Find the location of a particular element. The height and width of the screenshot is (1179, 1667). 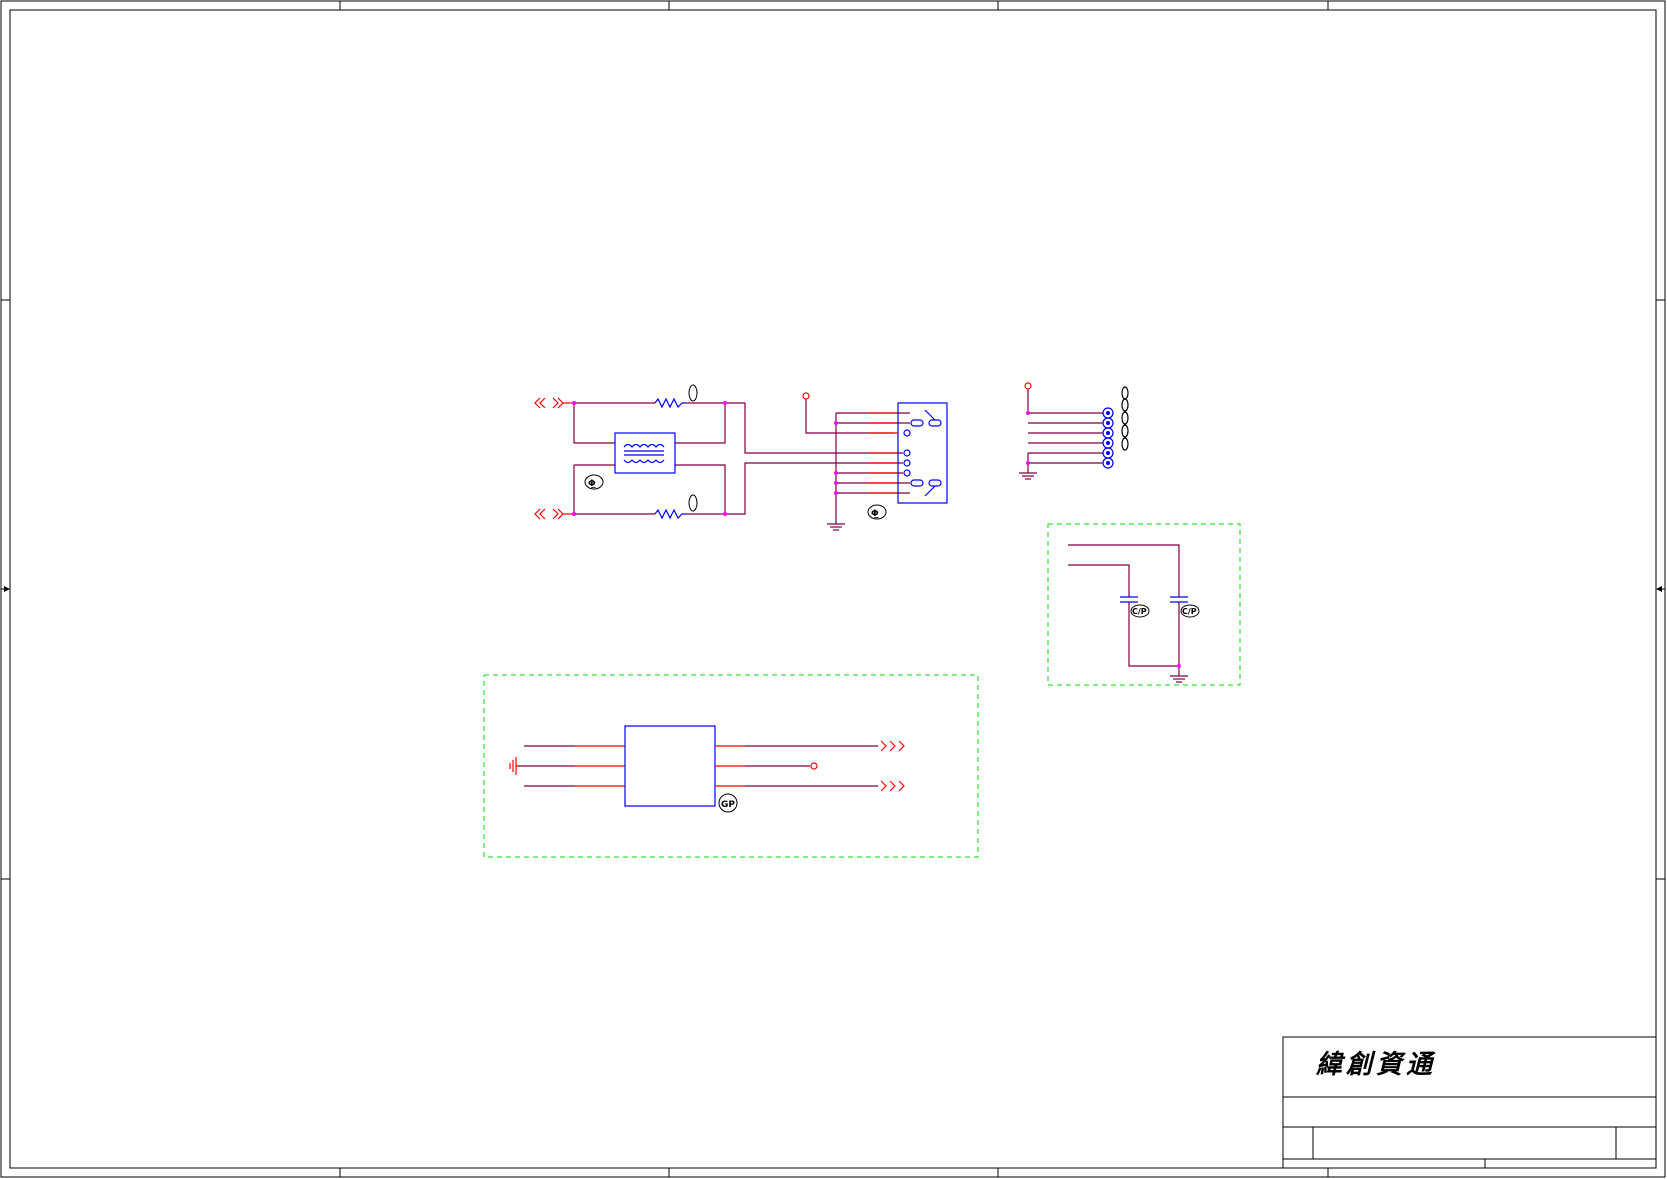

cap-tag-1-text: C/P is located at coordinates (1139, 611).